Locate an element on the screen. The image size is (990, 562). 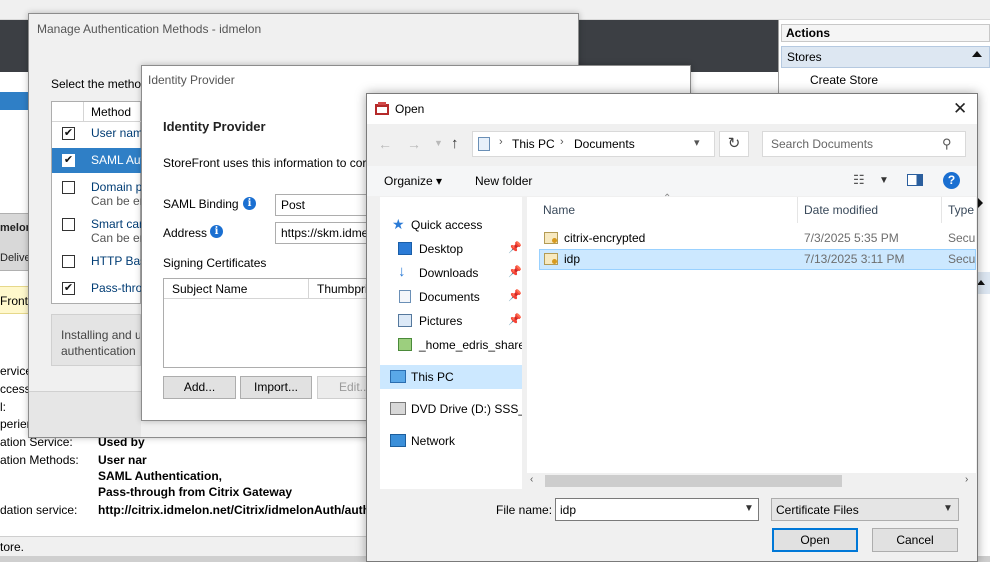
method-label: SAML Auth is located at coordinates (116, 160).